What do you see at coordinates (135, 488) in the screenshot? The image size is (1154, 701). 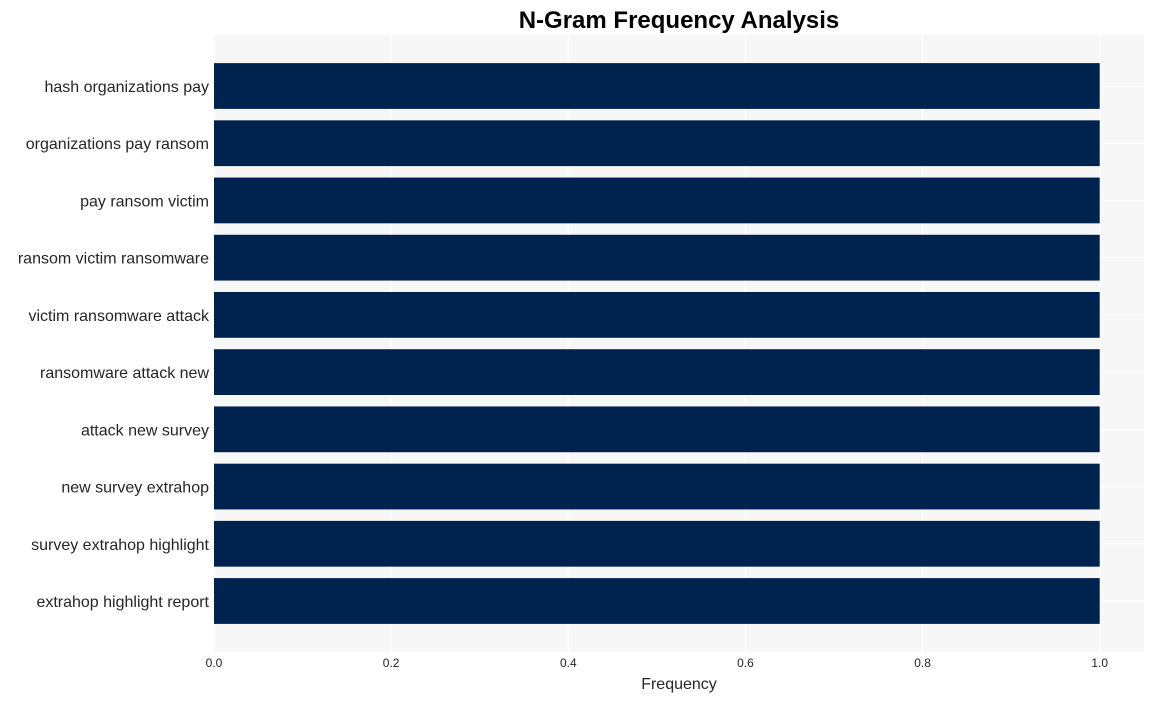 I see `y-tick-label: new survey extrahop` at bounding box center [135, 488].